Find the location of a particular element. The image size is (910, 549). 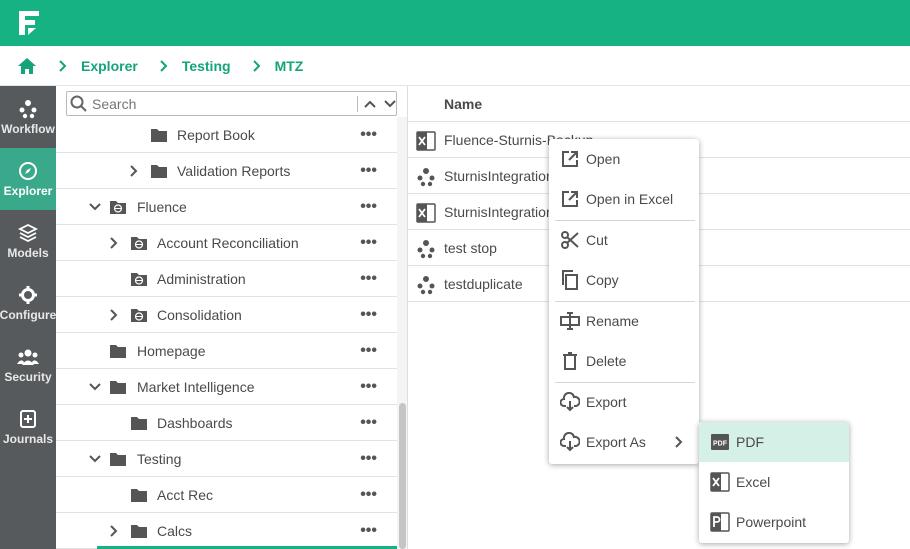

tree-row-market-intelligence: Market Intelligence ••• is located at coordinates (226, 387).